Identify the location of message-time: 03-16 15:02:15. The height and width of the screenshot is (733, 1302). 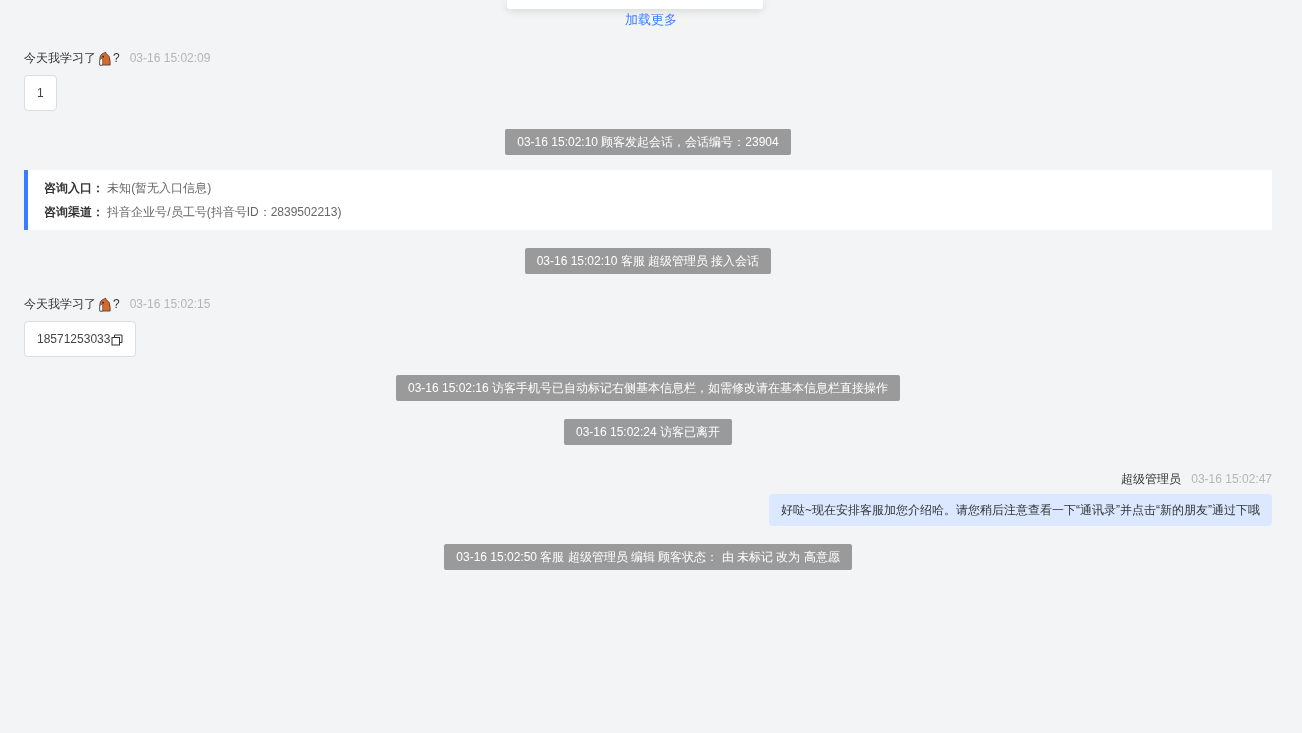
(170, 304).